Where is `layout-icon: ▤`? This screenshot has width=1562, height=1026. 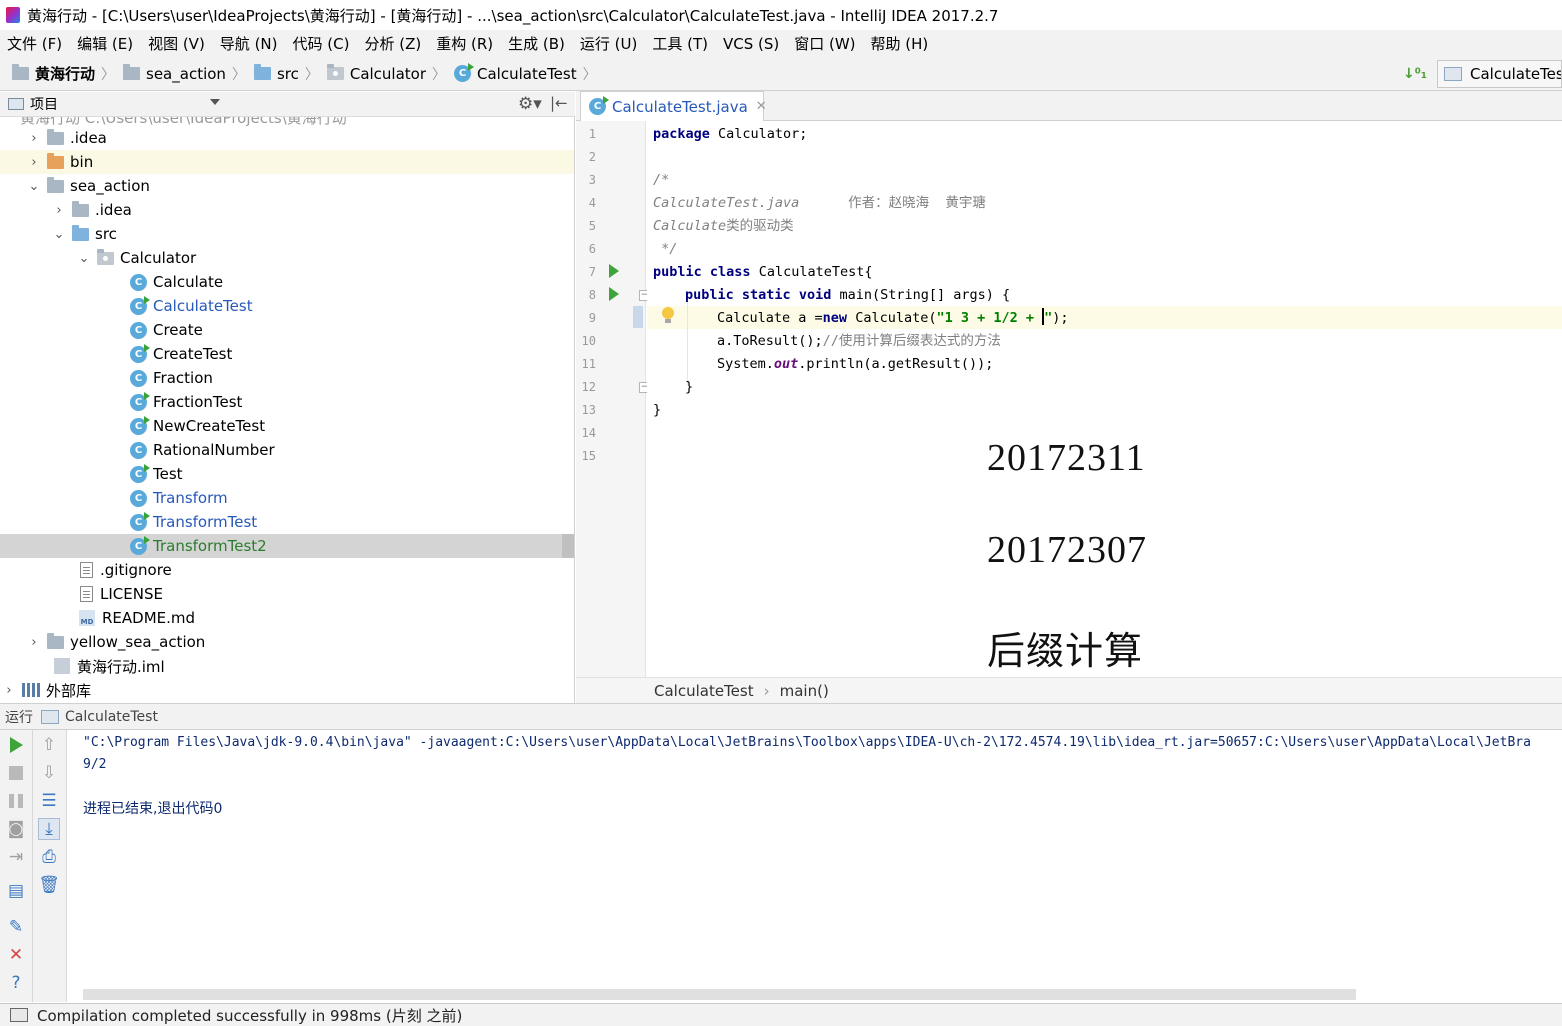
layout-icon: ▤ is located at coordinates (16, 891).